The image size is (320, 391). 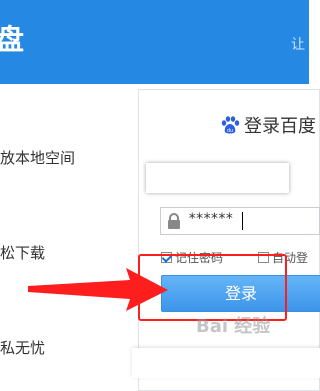 I want to click on watermark-text: Bai 经验, so click(x=233, y=326).